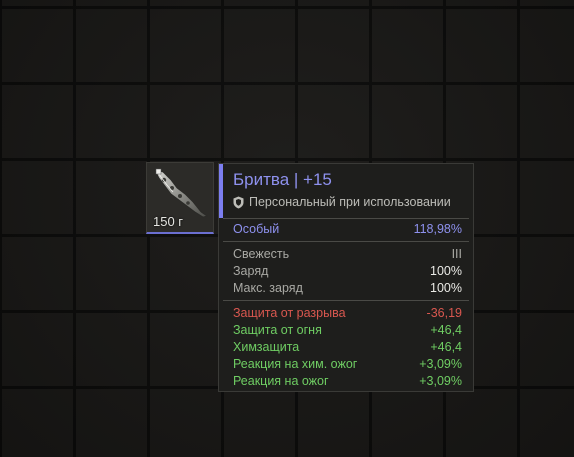 This screenshot has height=457, width=574. Describe the element at coordinates (347, 331) in the screenshot. I see `protection-row: Защита от огня +46,4` at that location.